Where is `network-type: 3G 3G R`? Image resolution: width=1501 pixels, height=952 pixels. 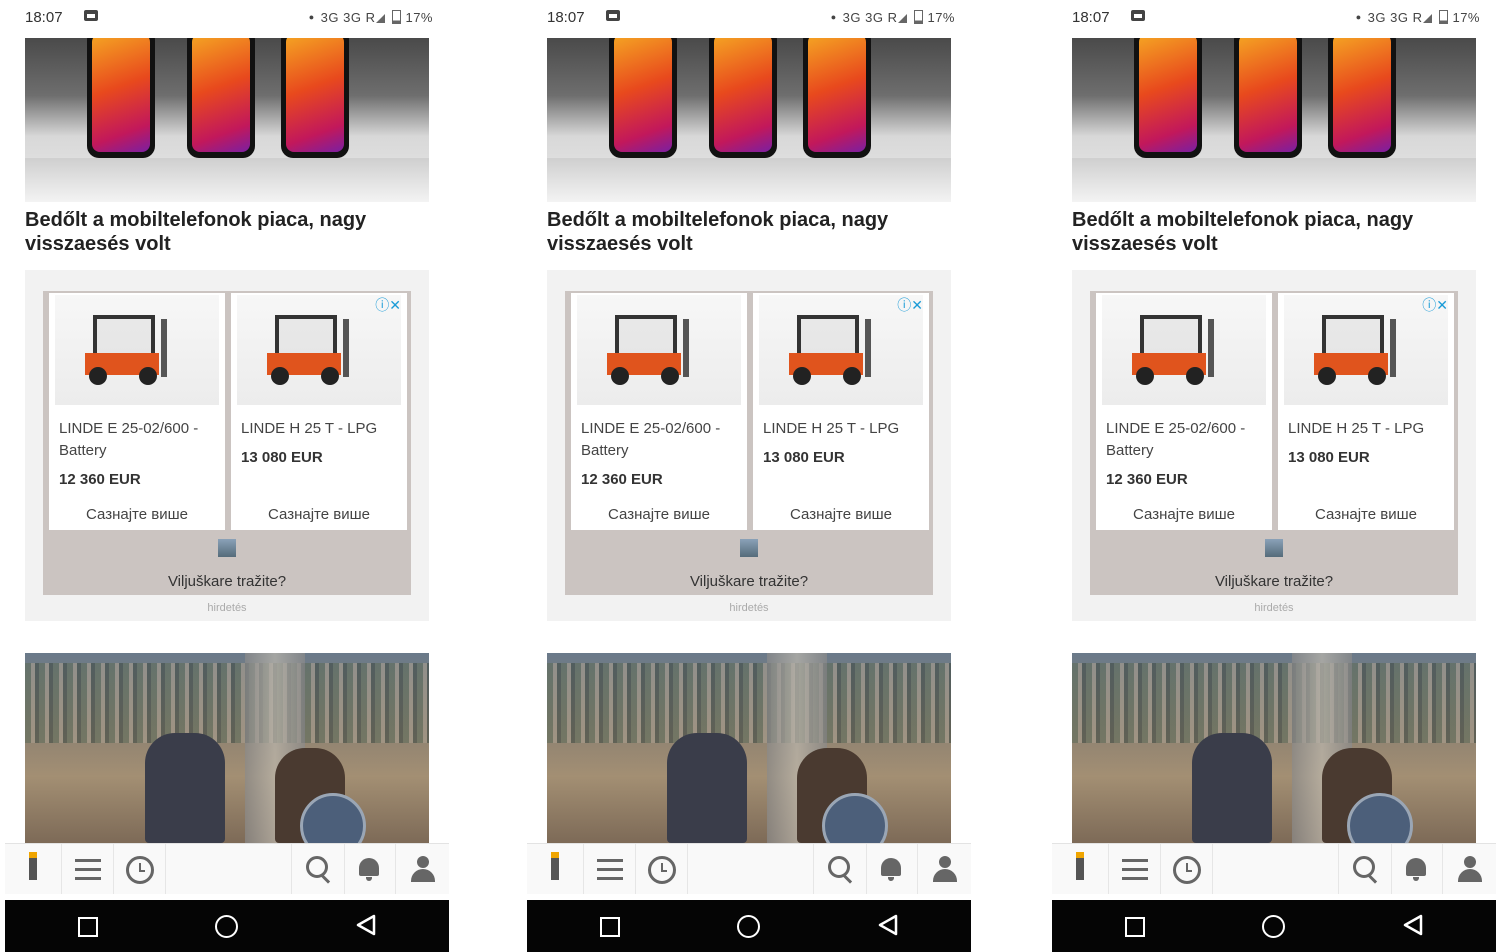 network-type: 3G 3G R is located at coordinates (348, 17).